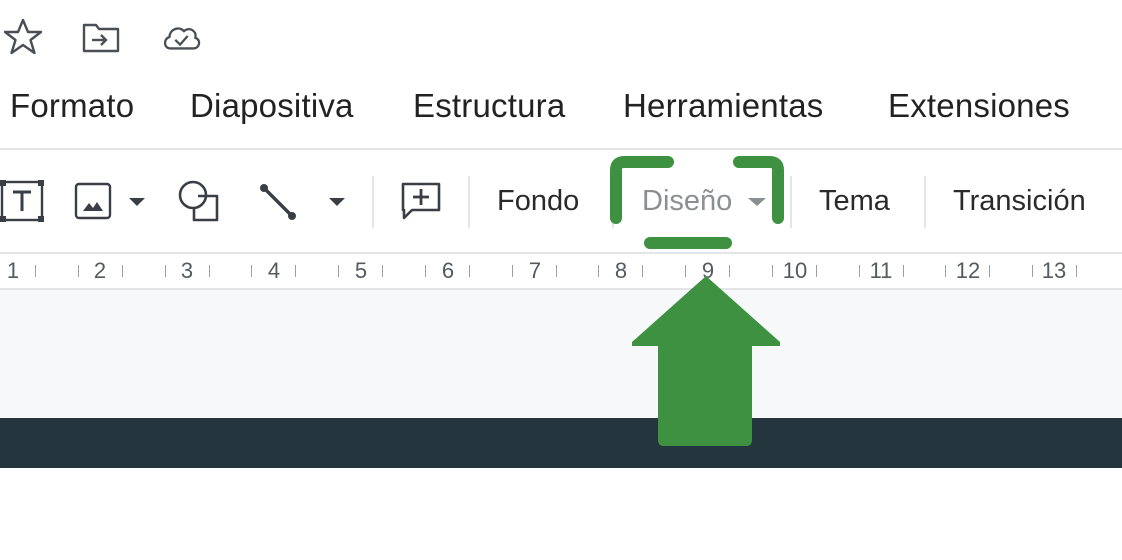  I want to click on text-box-icon, so click(23, 201).